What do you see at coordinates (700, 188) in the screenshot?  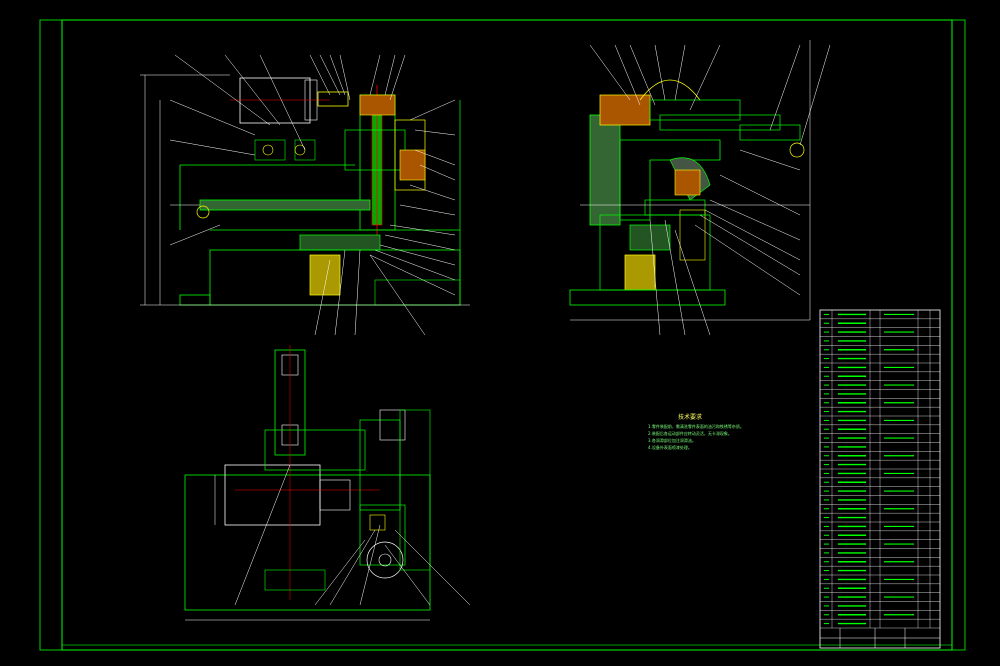 I see `side-view` at bounding box center [700, 188].